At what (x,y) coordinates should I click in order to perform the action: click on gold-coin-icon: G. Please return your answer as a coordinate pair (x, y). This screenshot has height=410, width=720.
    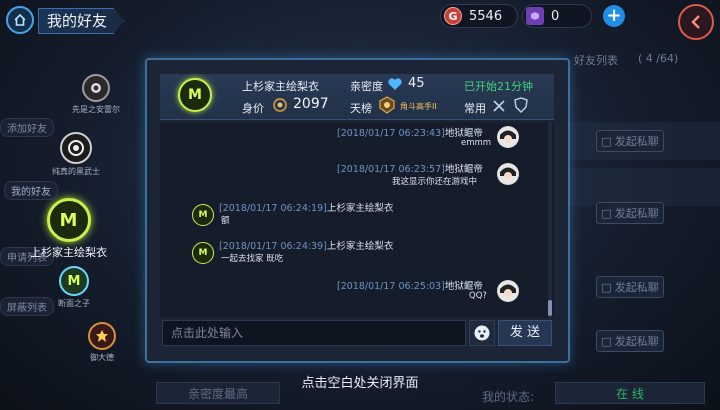
    Looking at the image, I should click on (453, 16).